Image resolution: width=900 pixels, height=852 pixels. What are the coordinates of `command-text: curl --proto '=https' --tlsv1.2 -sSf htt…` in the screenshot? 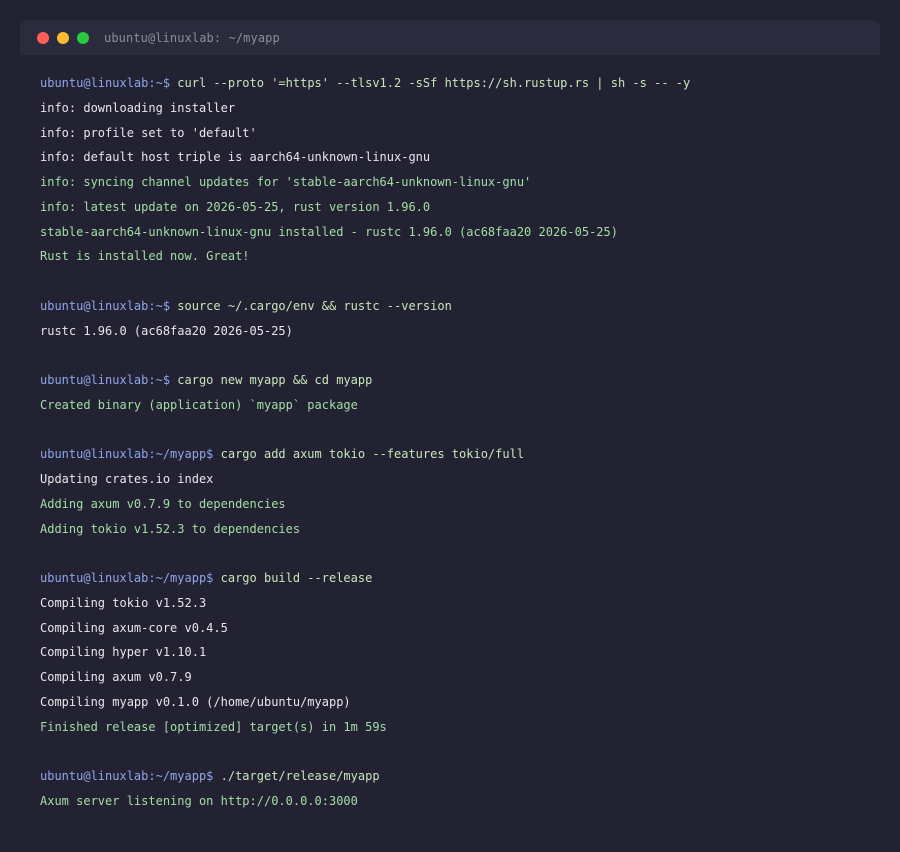 It's located at (430, 83).